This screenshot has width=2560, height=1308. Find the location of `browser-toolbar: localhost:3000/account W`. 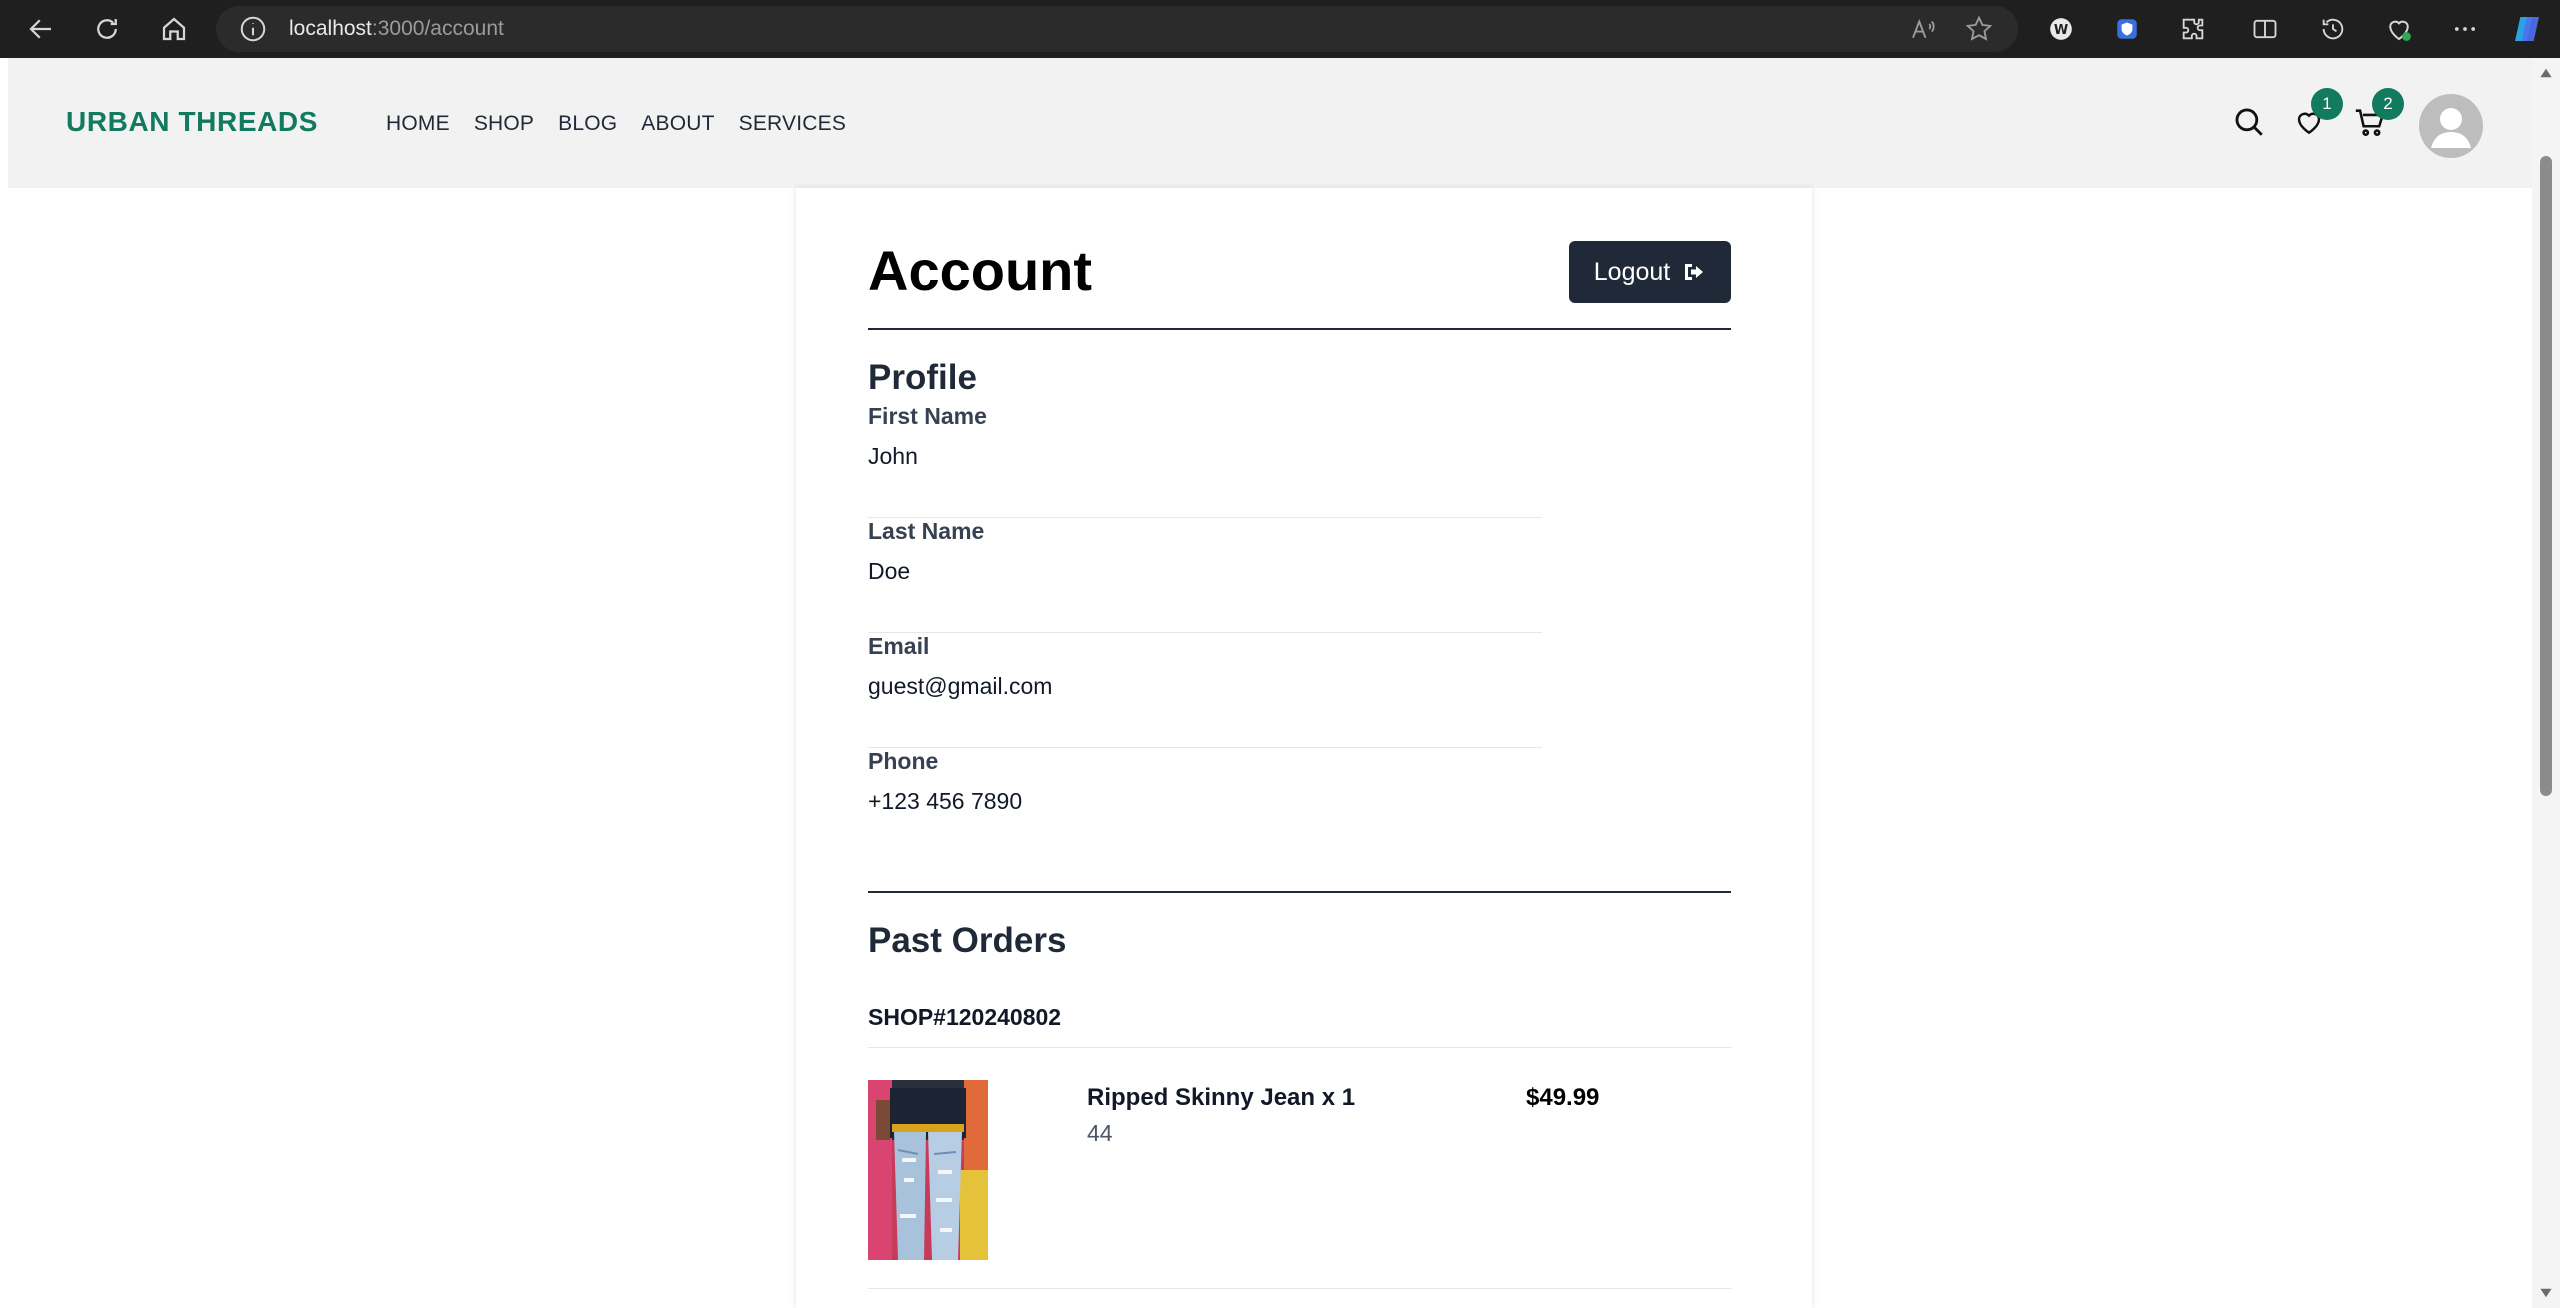

browser-toolbar: localhost:3000/account W is located at coordinates (1280, 29).